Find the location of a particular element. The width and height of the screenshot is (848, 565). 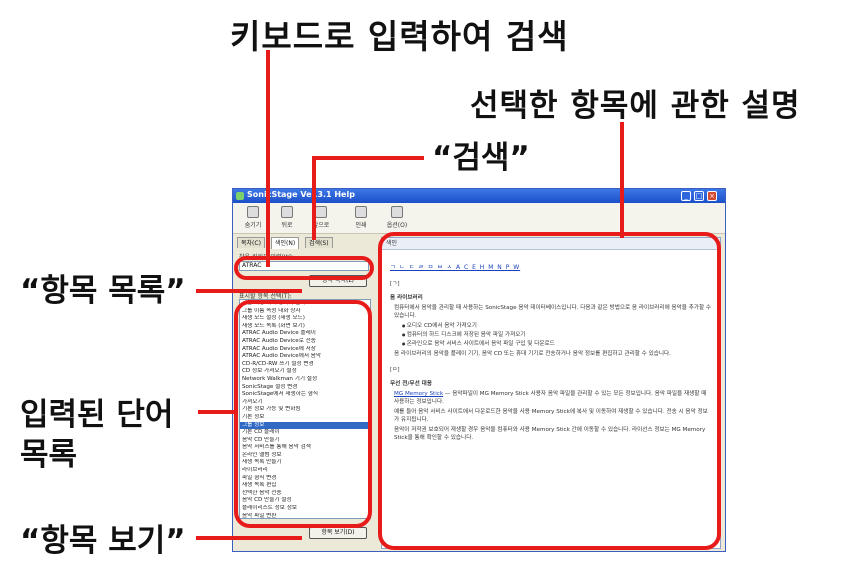

caption-item-description: 선택한 항목에 관한 설명 is located at coordinates (635, 106).